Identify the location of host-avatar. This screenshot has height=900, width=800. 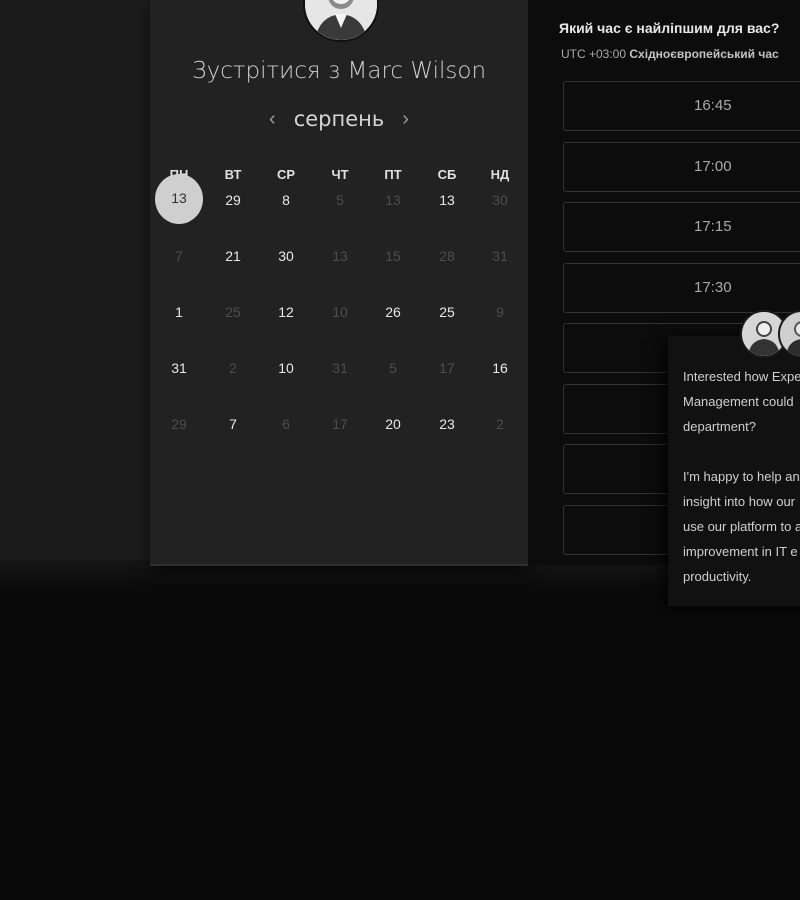
(341, 21).